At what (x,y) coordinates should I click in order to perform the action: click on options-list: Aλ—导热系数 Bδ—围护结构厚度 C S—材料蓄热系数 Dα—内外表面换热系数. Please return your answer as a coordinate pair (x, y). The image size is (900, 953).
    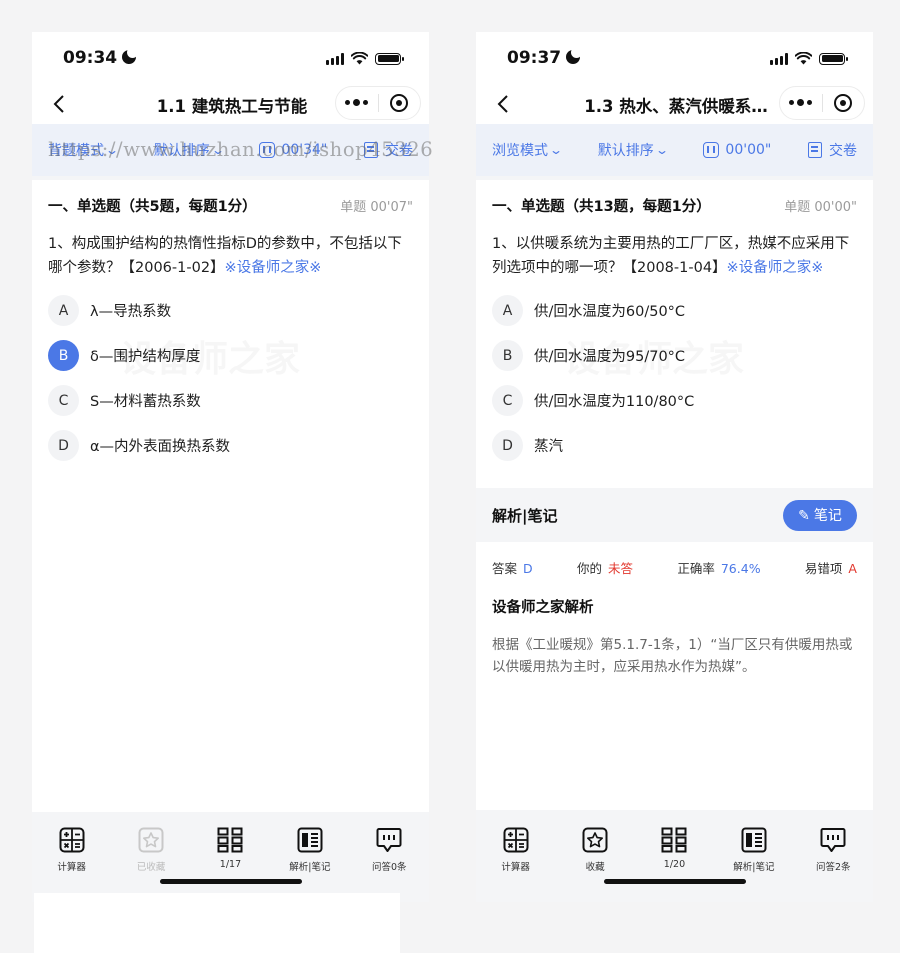
    Looking at the image, I should click on (230, 378).